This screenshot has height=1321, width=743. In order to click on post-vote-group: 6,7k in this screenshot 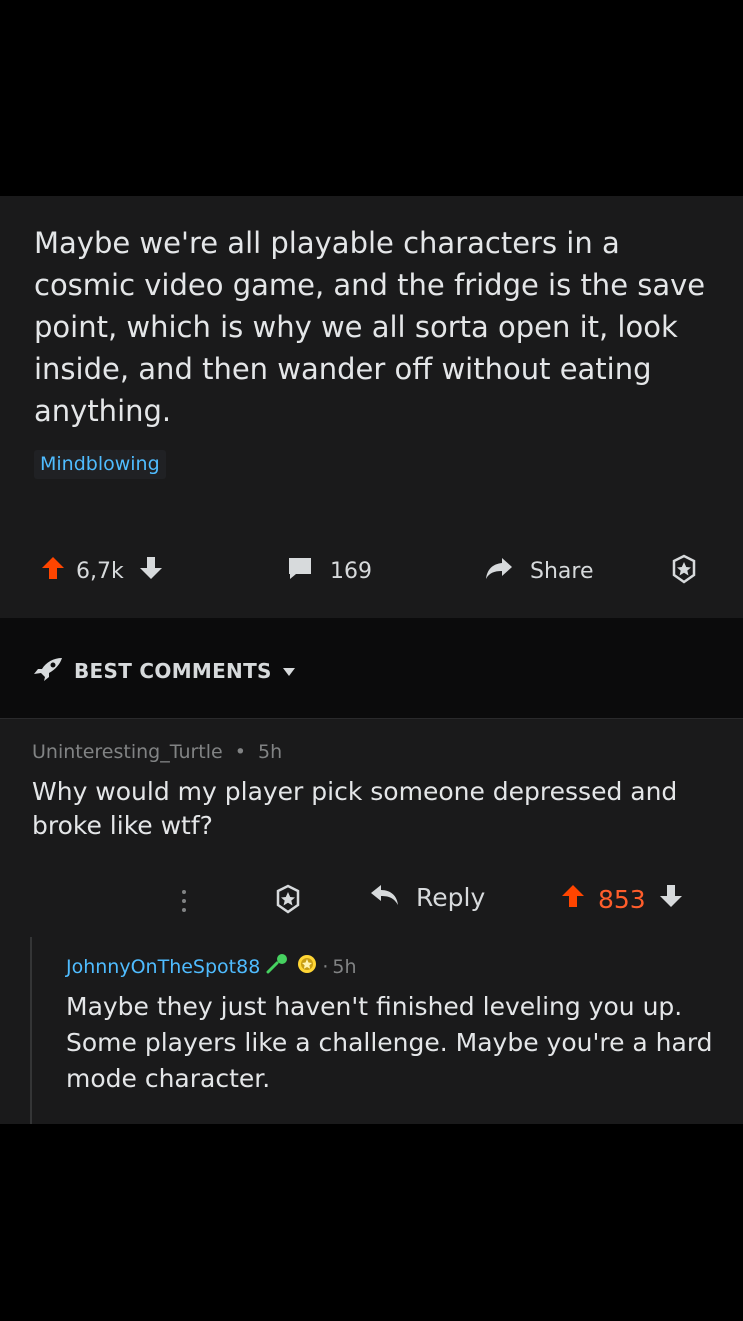, I will do `click(102, 571)`.